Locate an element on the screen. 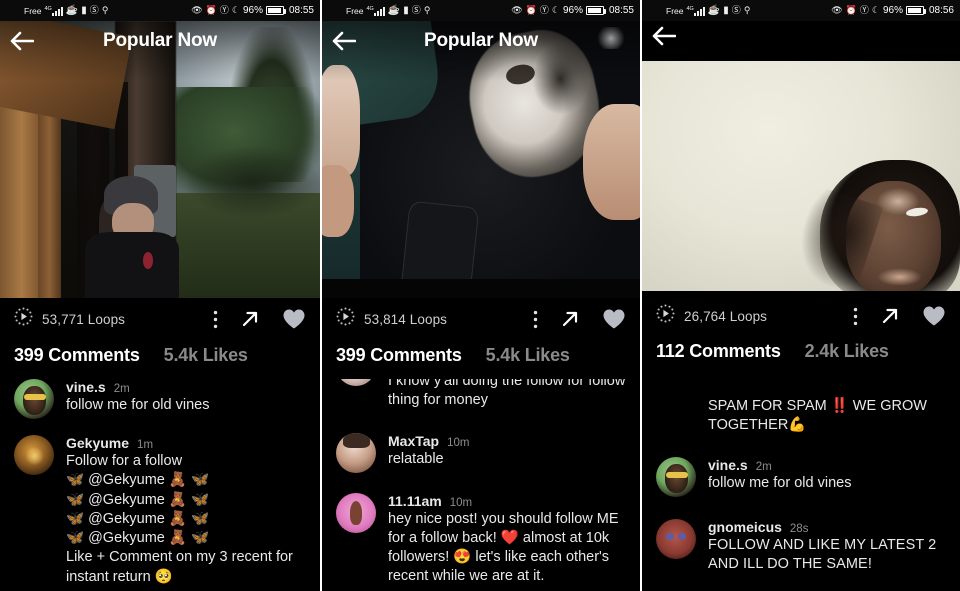 The height and width of the screenshot is (591, 960). loops-count-label: 53,771 Loops is located at coordinates (84, 319).